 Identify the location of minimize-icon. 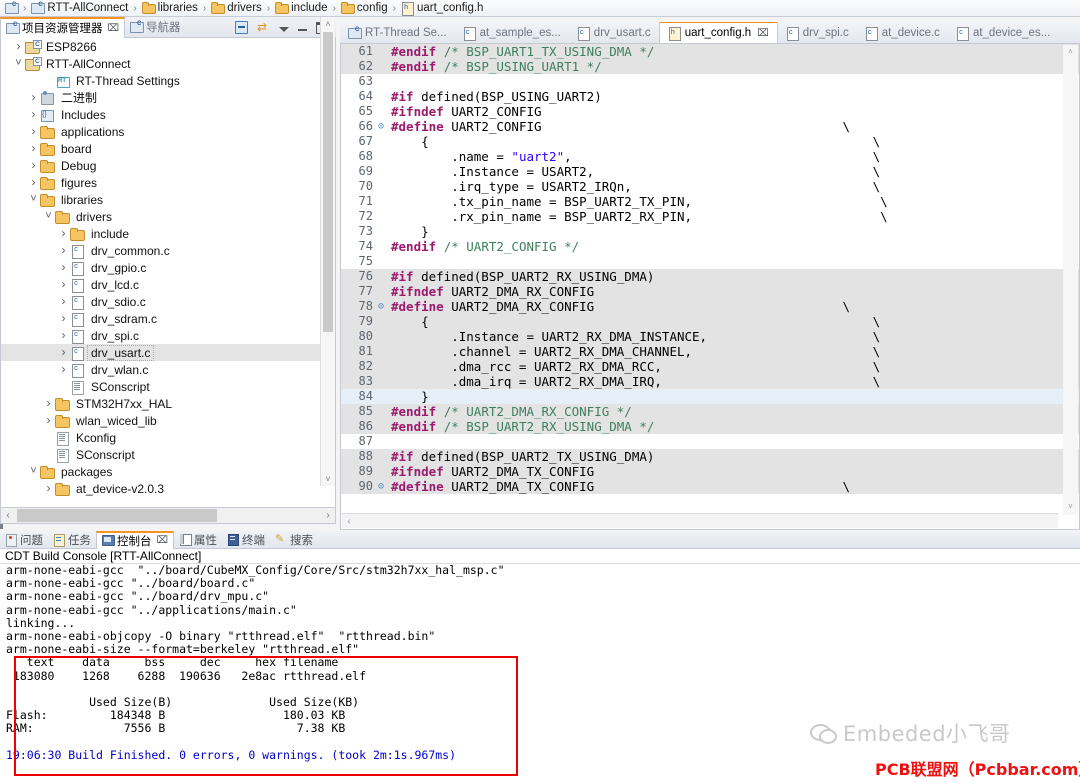
(302, 30).